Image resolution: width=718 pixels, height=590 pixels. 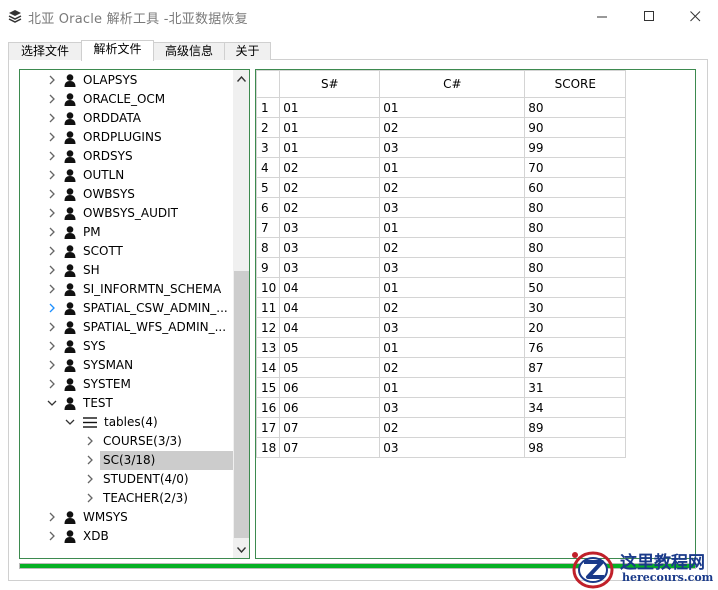 I want to click on table-row: 6 02 03 80, so click(x=441, y=207).